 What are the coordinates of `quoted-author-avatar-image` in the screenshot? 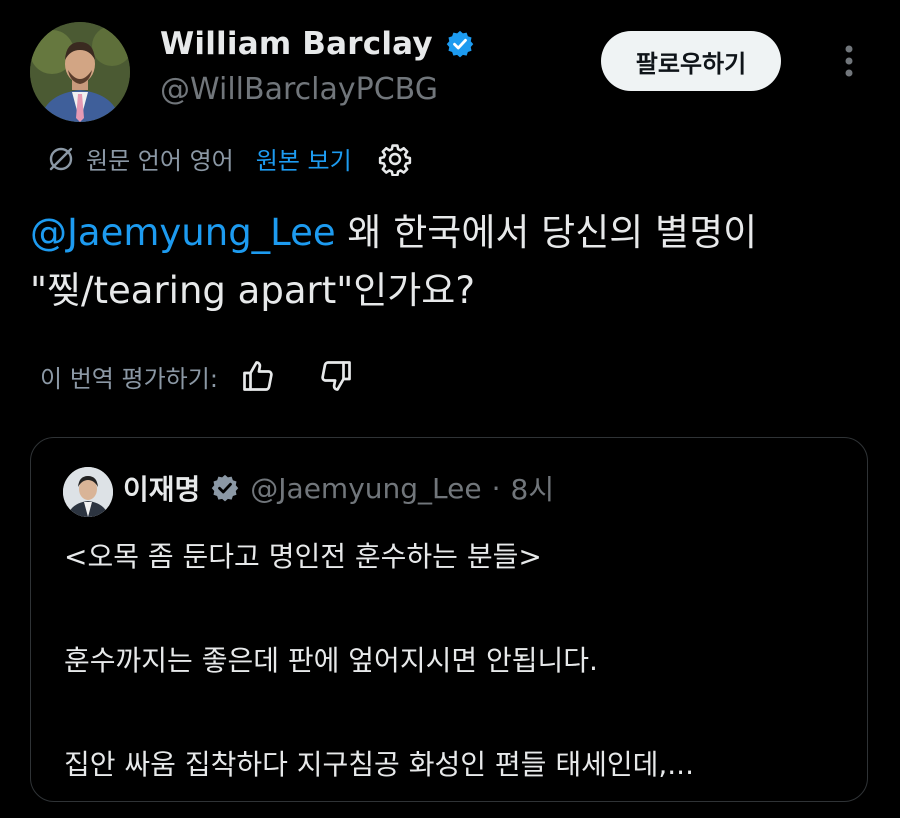 It's located at (88, 492).